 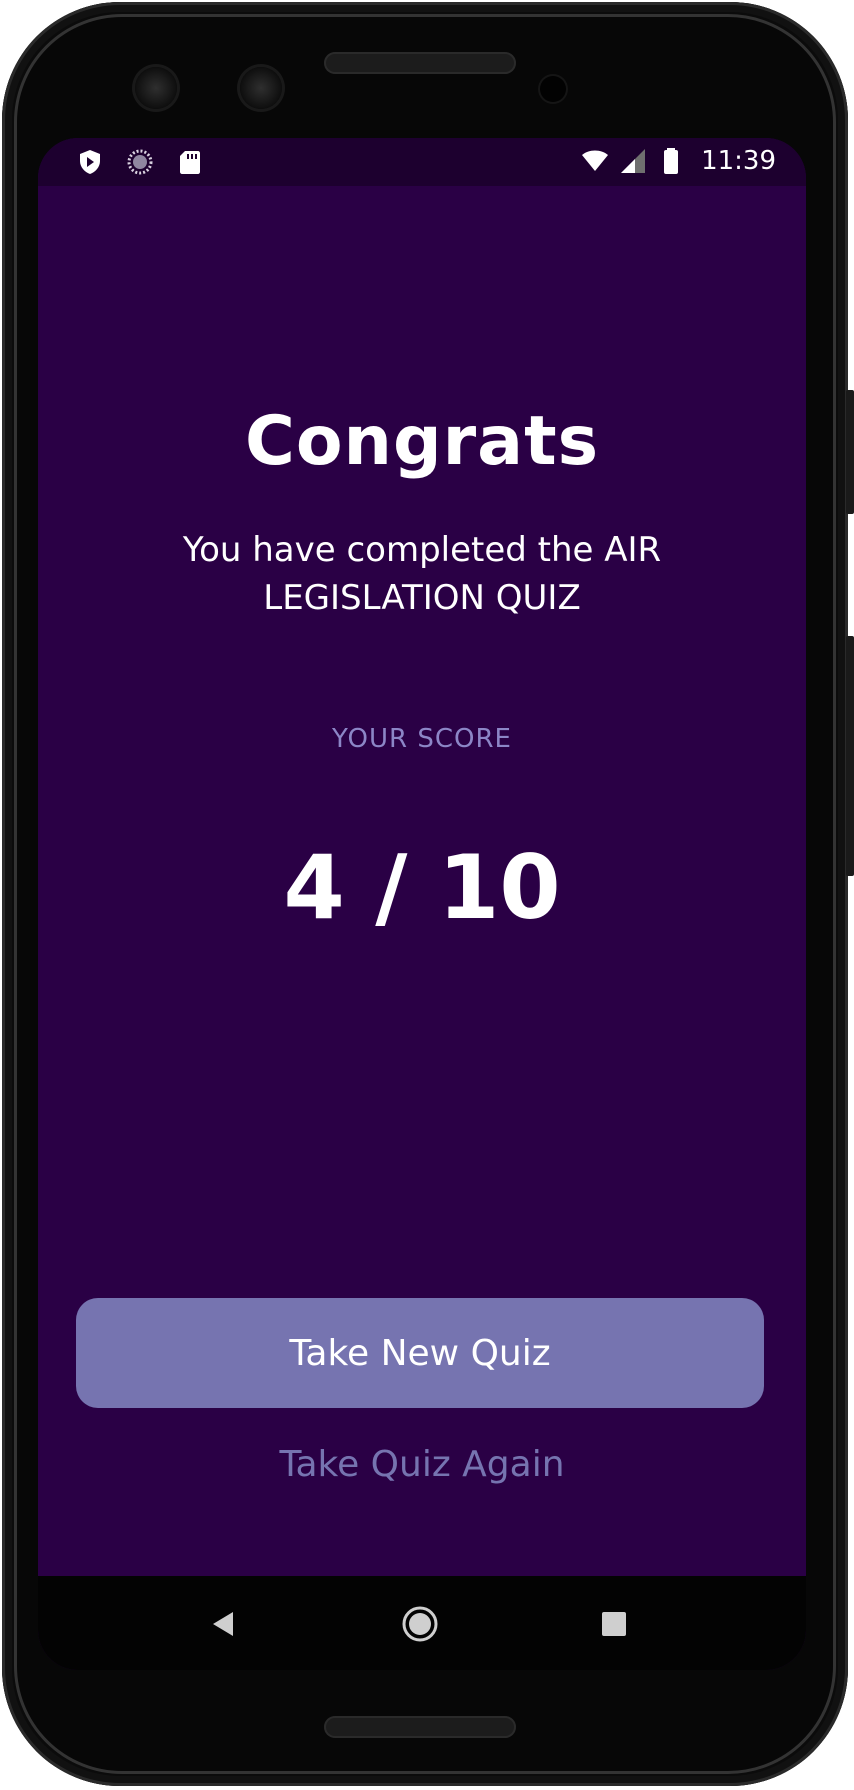 What do you see at coordinates (422, 162) in the screenshot?
I see `status-bar: 11:39` at bounding box center [422, 162].